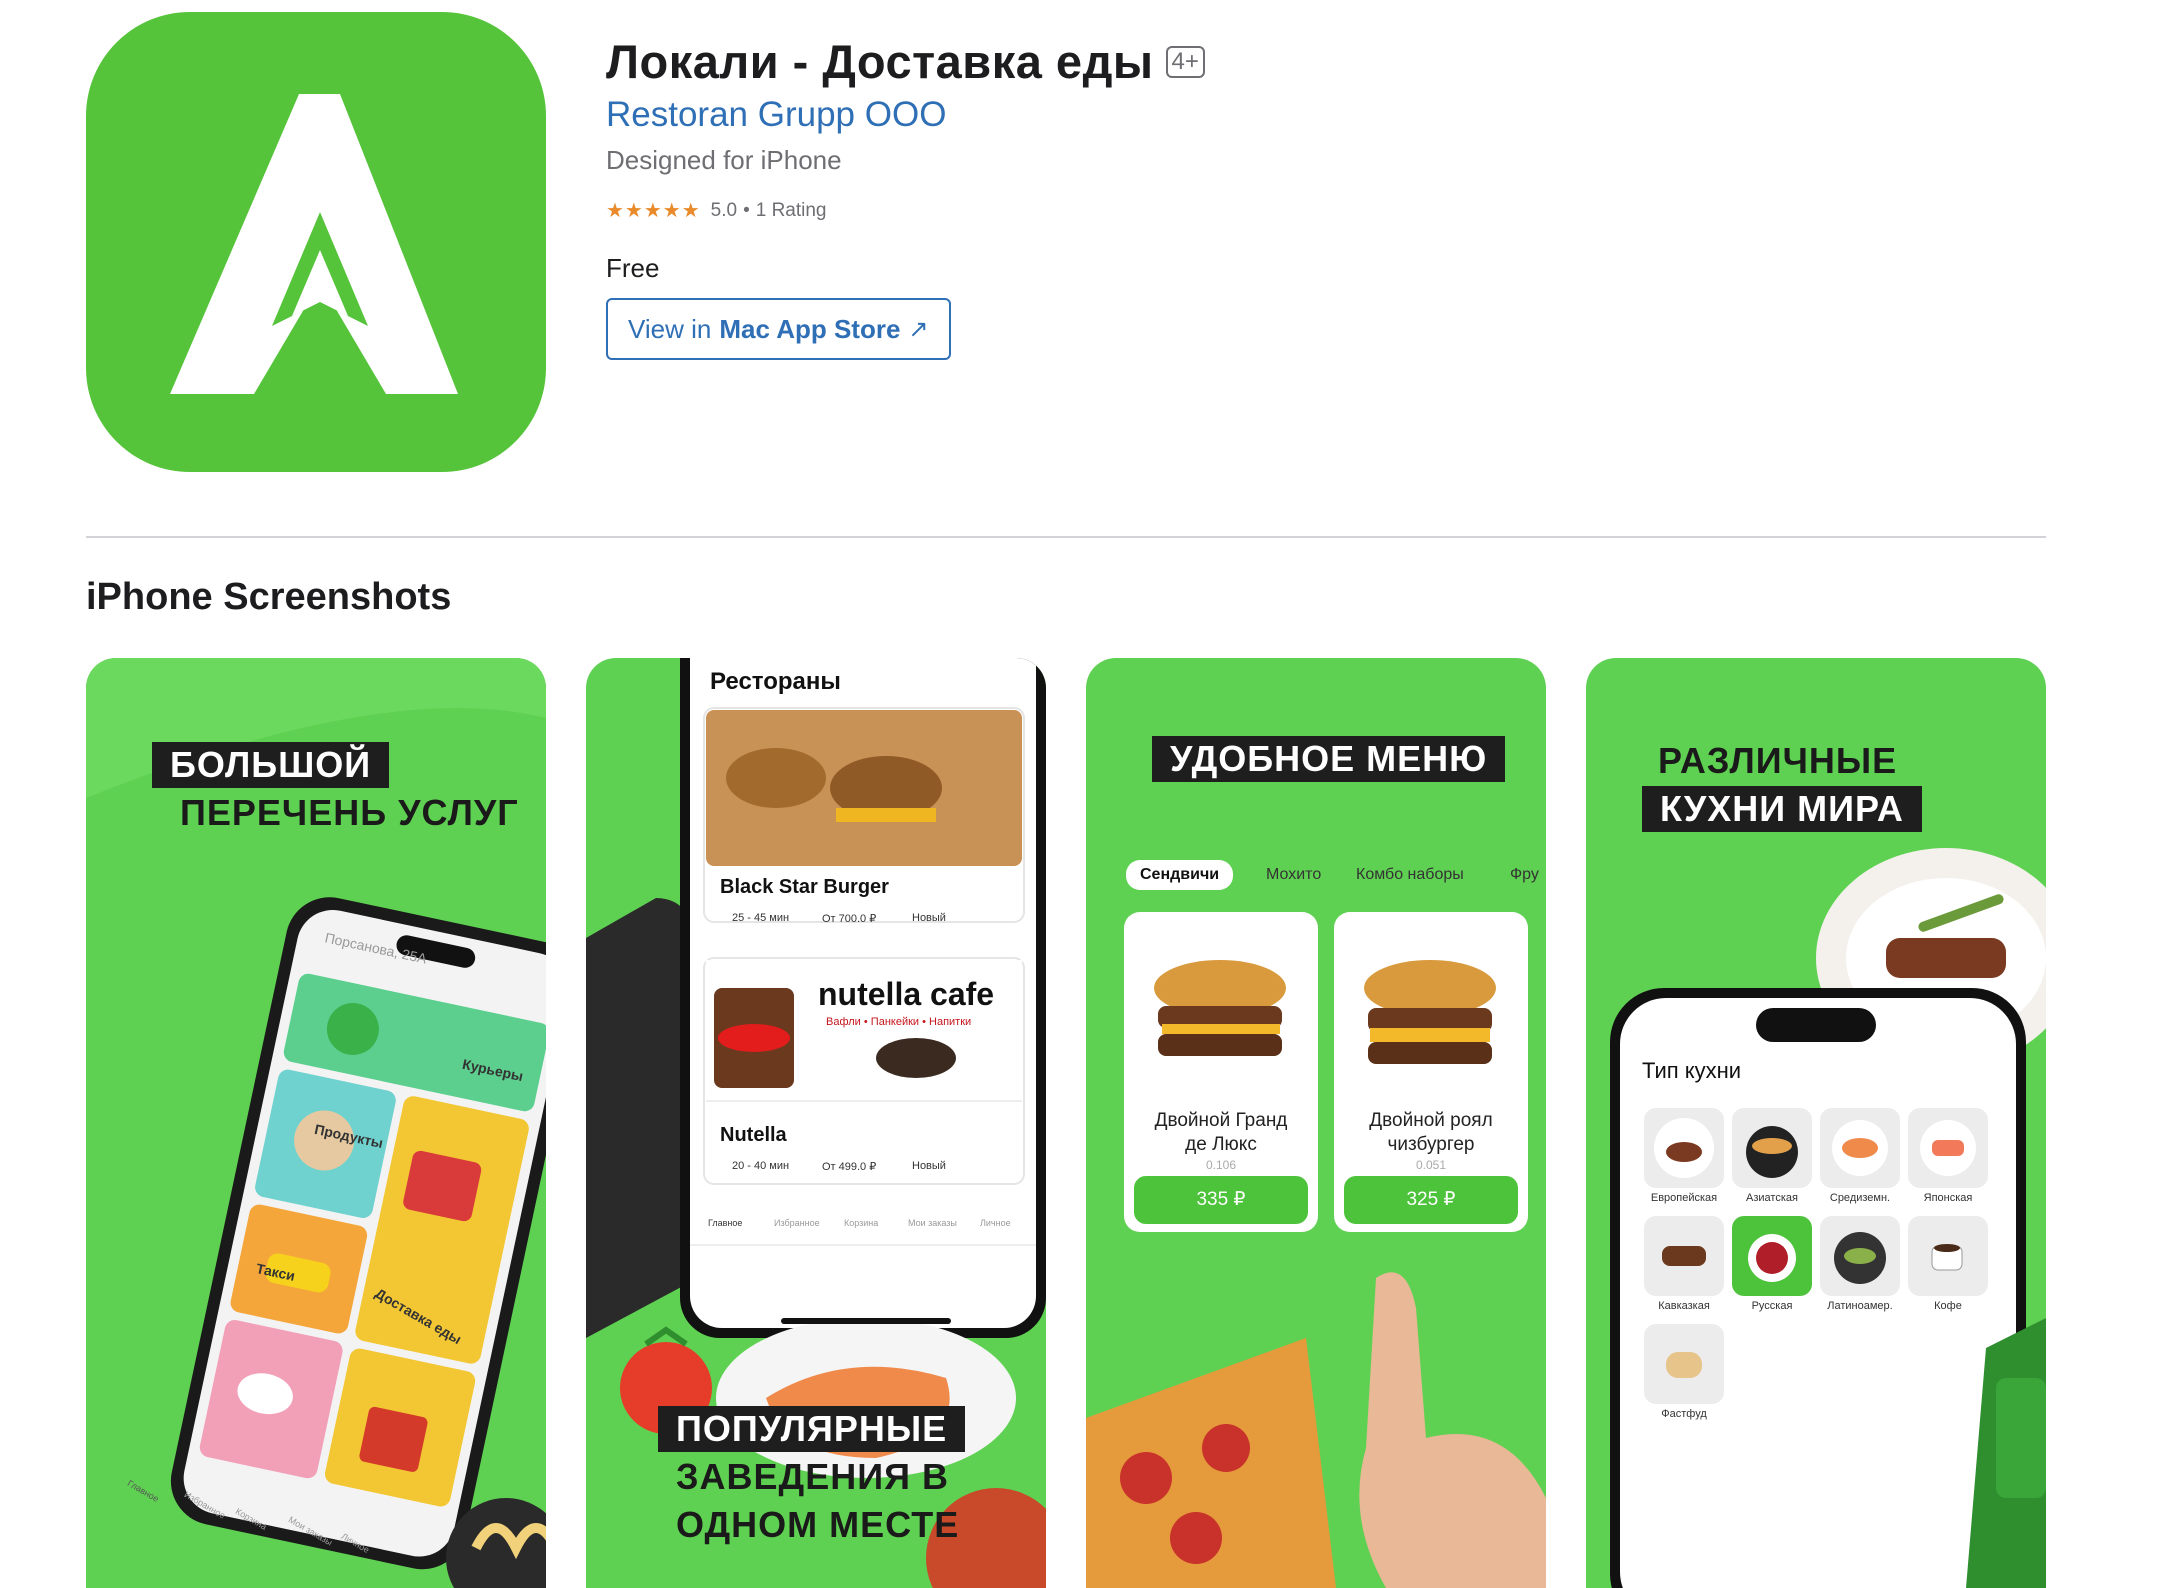 The height and width of the screenshot is (1588, 2168). What do you see at coordinates (880, 61) in the screenshot?
I see `app-title: Локали - Доставка еды` at bounding box center [880, 61].